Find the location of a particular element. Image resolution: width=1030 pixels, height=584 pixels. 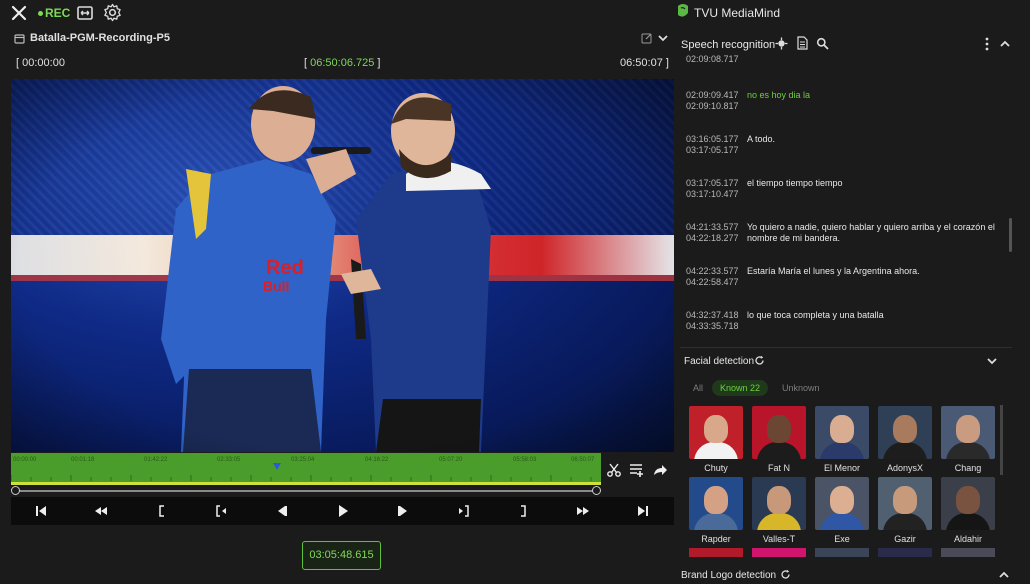

playback-timecode: 03:05:48.615 is located at coordinates (341, 555).